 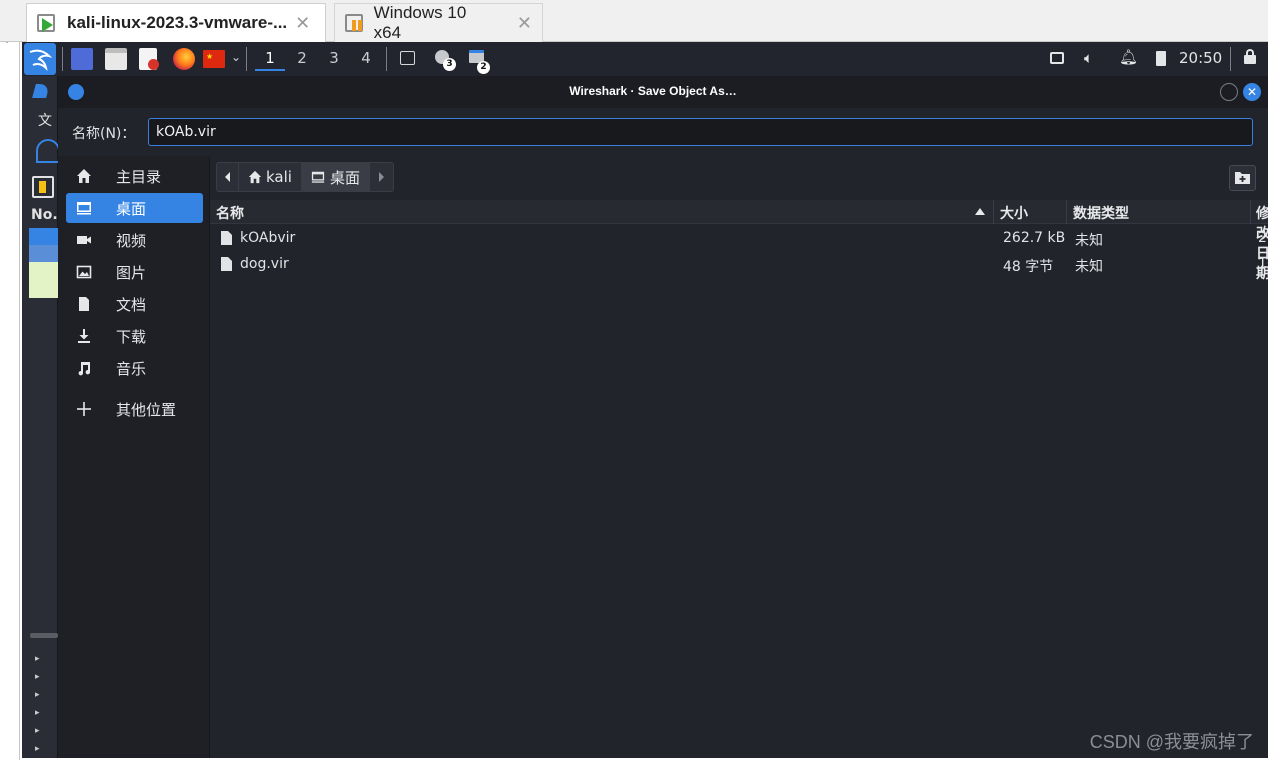 I want to click on kali-top-panel: ★ ⌄ 1 2 3 4 3 2 🔈︎ 🔔︎ 20:50, so click(x=645, y=59).